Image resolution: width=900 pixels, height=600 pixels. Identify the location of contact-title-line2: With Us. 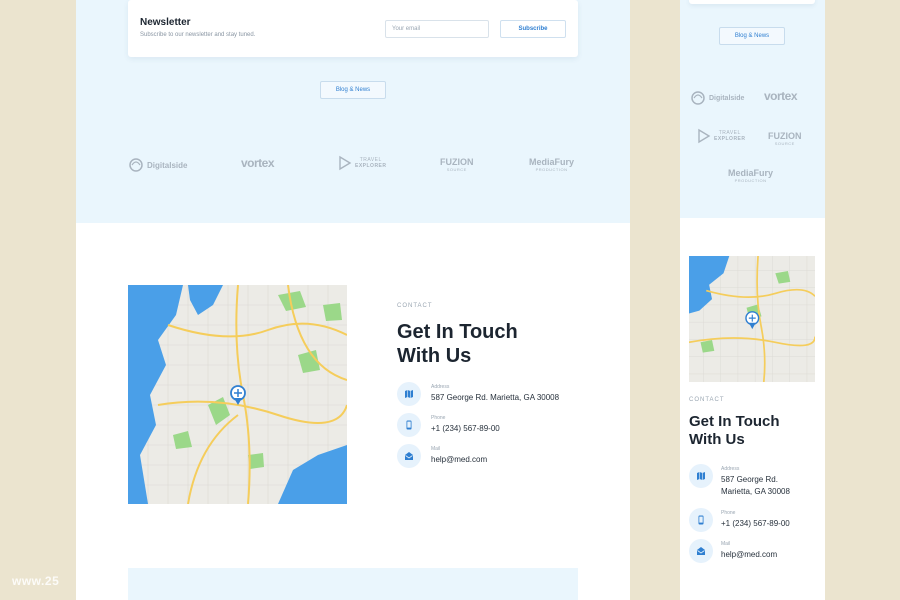
(434, 356).